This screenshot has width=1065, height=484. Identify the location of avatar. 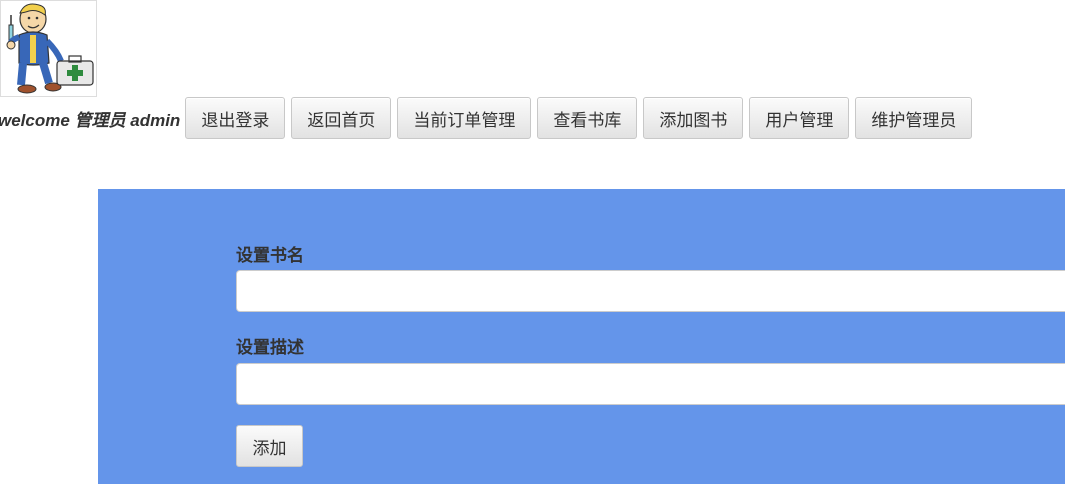
(48, 48).